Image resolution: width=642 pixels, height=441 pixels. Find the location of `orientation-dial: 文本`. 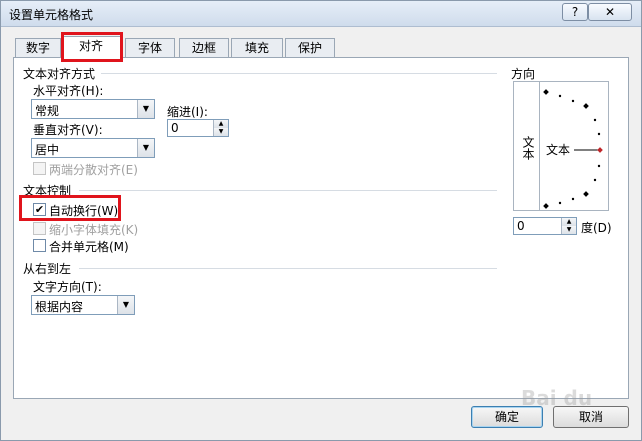

orientation-dial: 文本 is located at coordinates (574, 146).